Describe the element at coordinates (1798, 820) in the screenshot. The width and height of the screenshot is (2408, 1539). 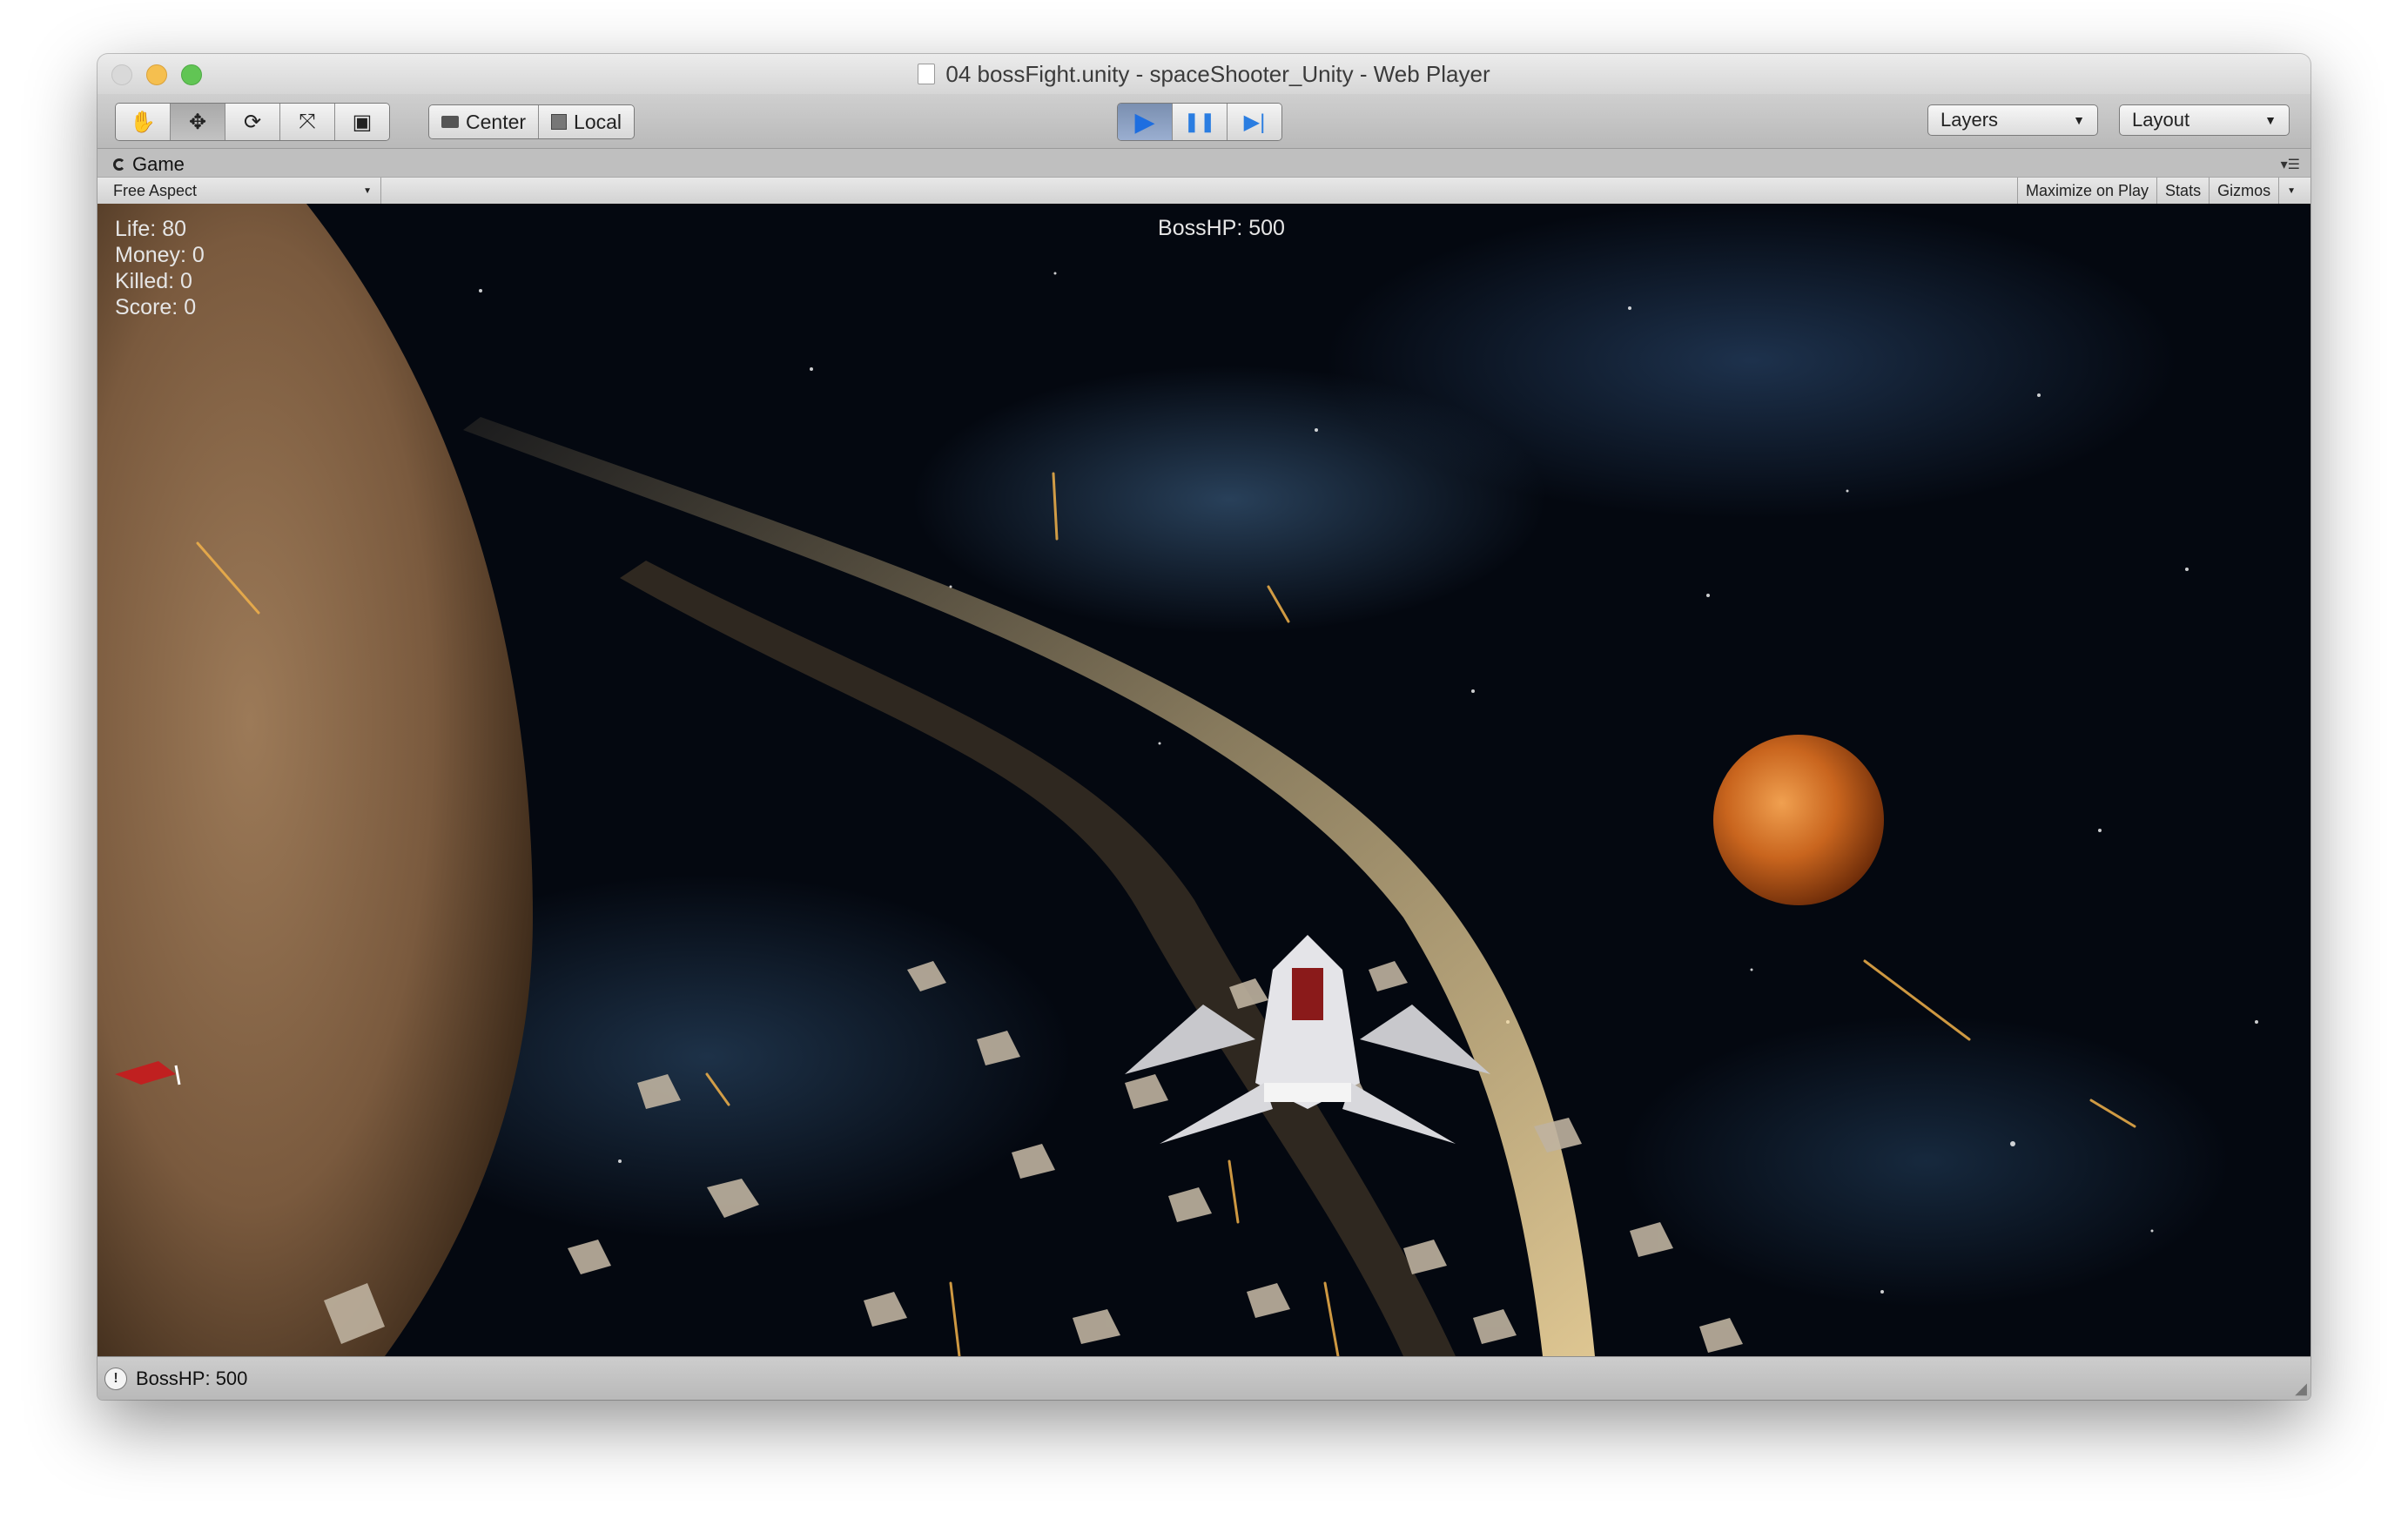
I see `orange-planet` at that location.